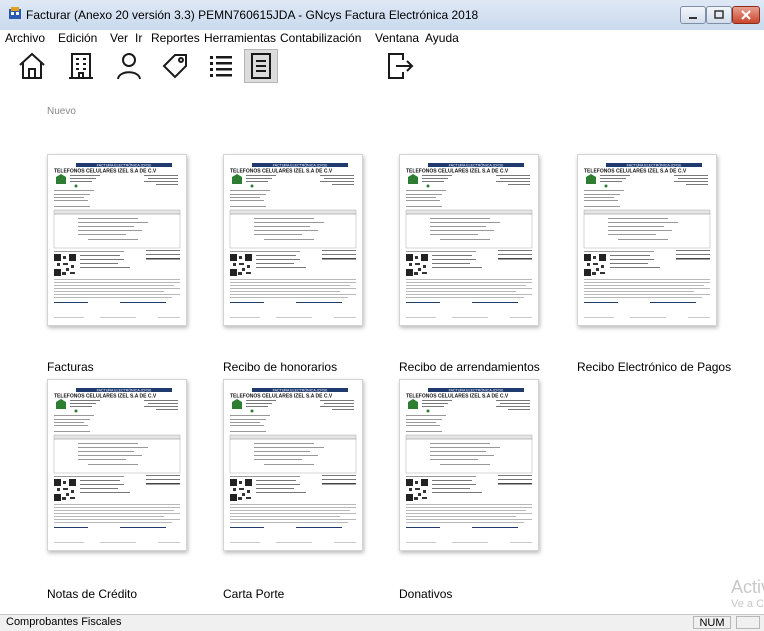  I want to click on card-label-notas-credito: Notas de Crédito, so click(92, 594).